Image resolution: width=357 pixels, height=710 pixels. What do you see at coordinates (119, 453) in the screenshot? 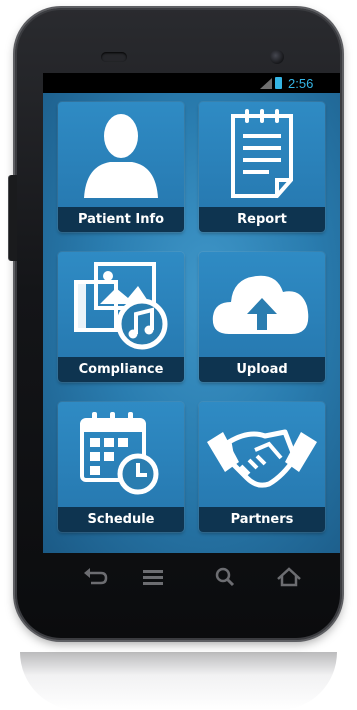
I see `calendar-clock-icon` at bounding box center [119, 453].